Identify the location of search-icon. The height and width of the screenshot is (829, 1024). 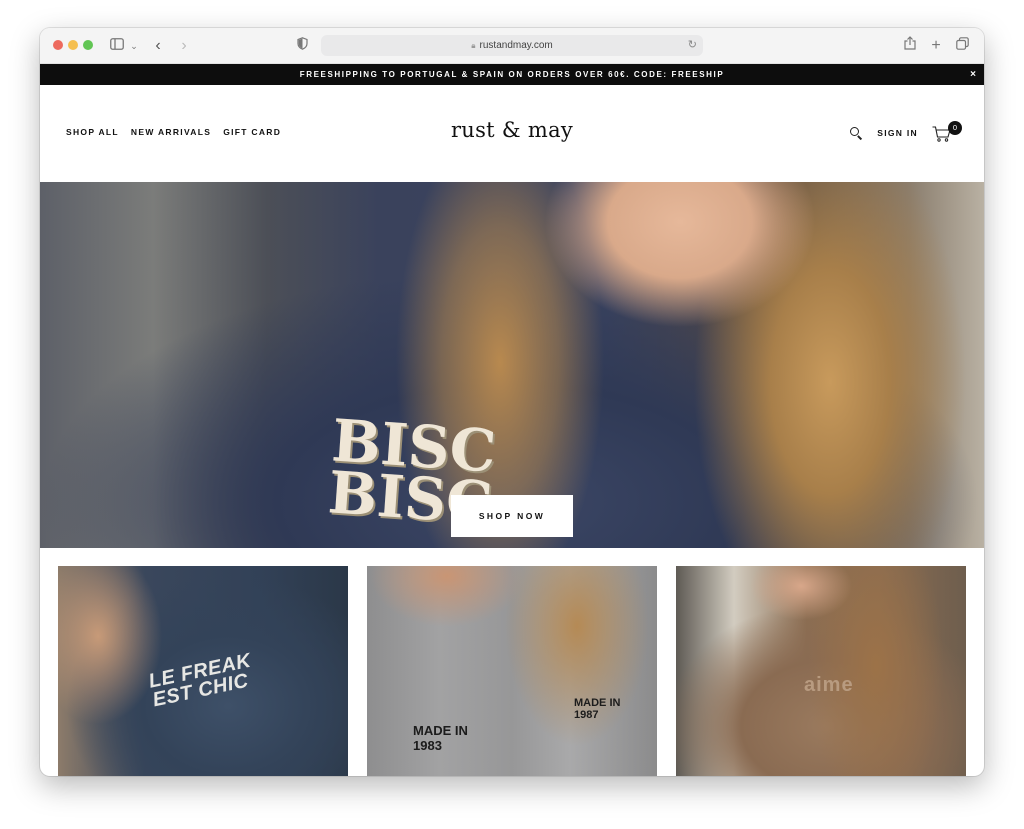
(856, 133).